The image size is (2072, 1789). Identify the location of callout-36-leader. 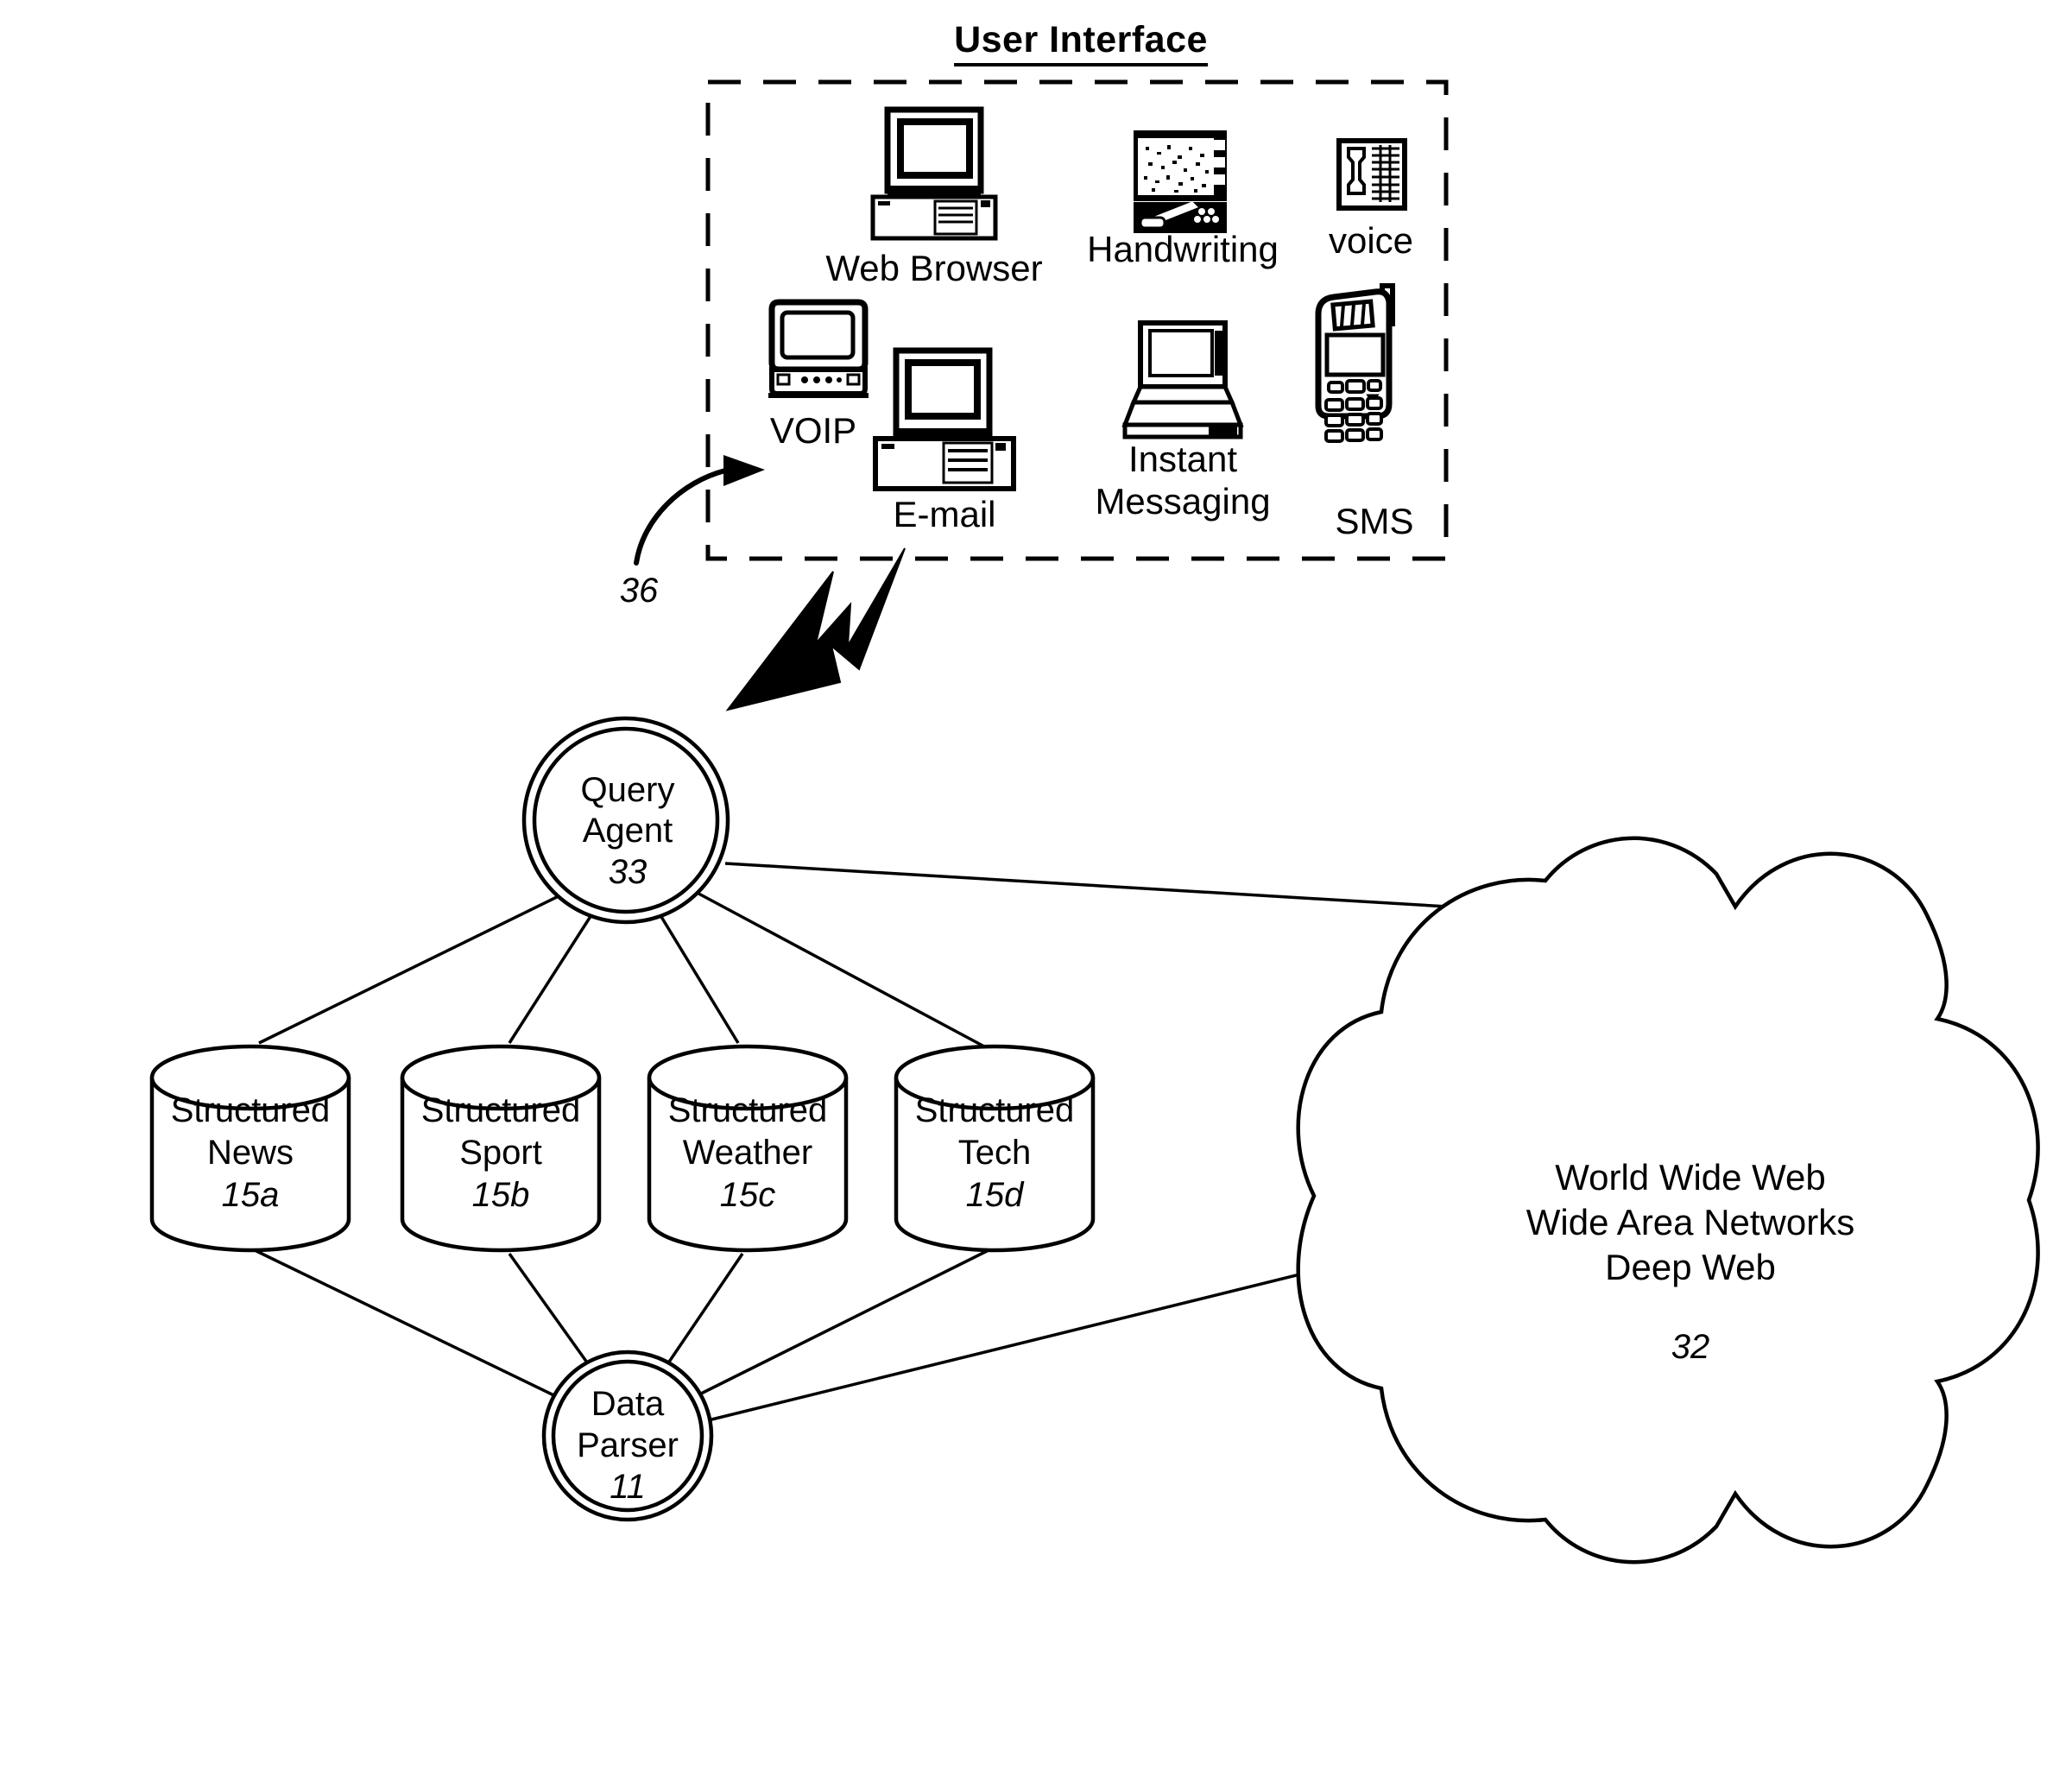
(681, 517).